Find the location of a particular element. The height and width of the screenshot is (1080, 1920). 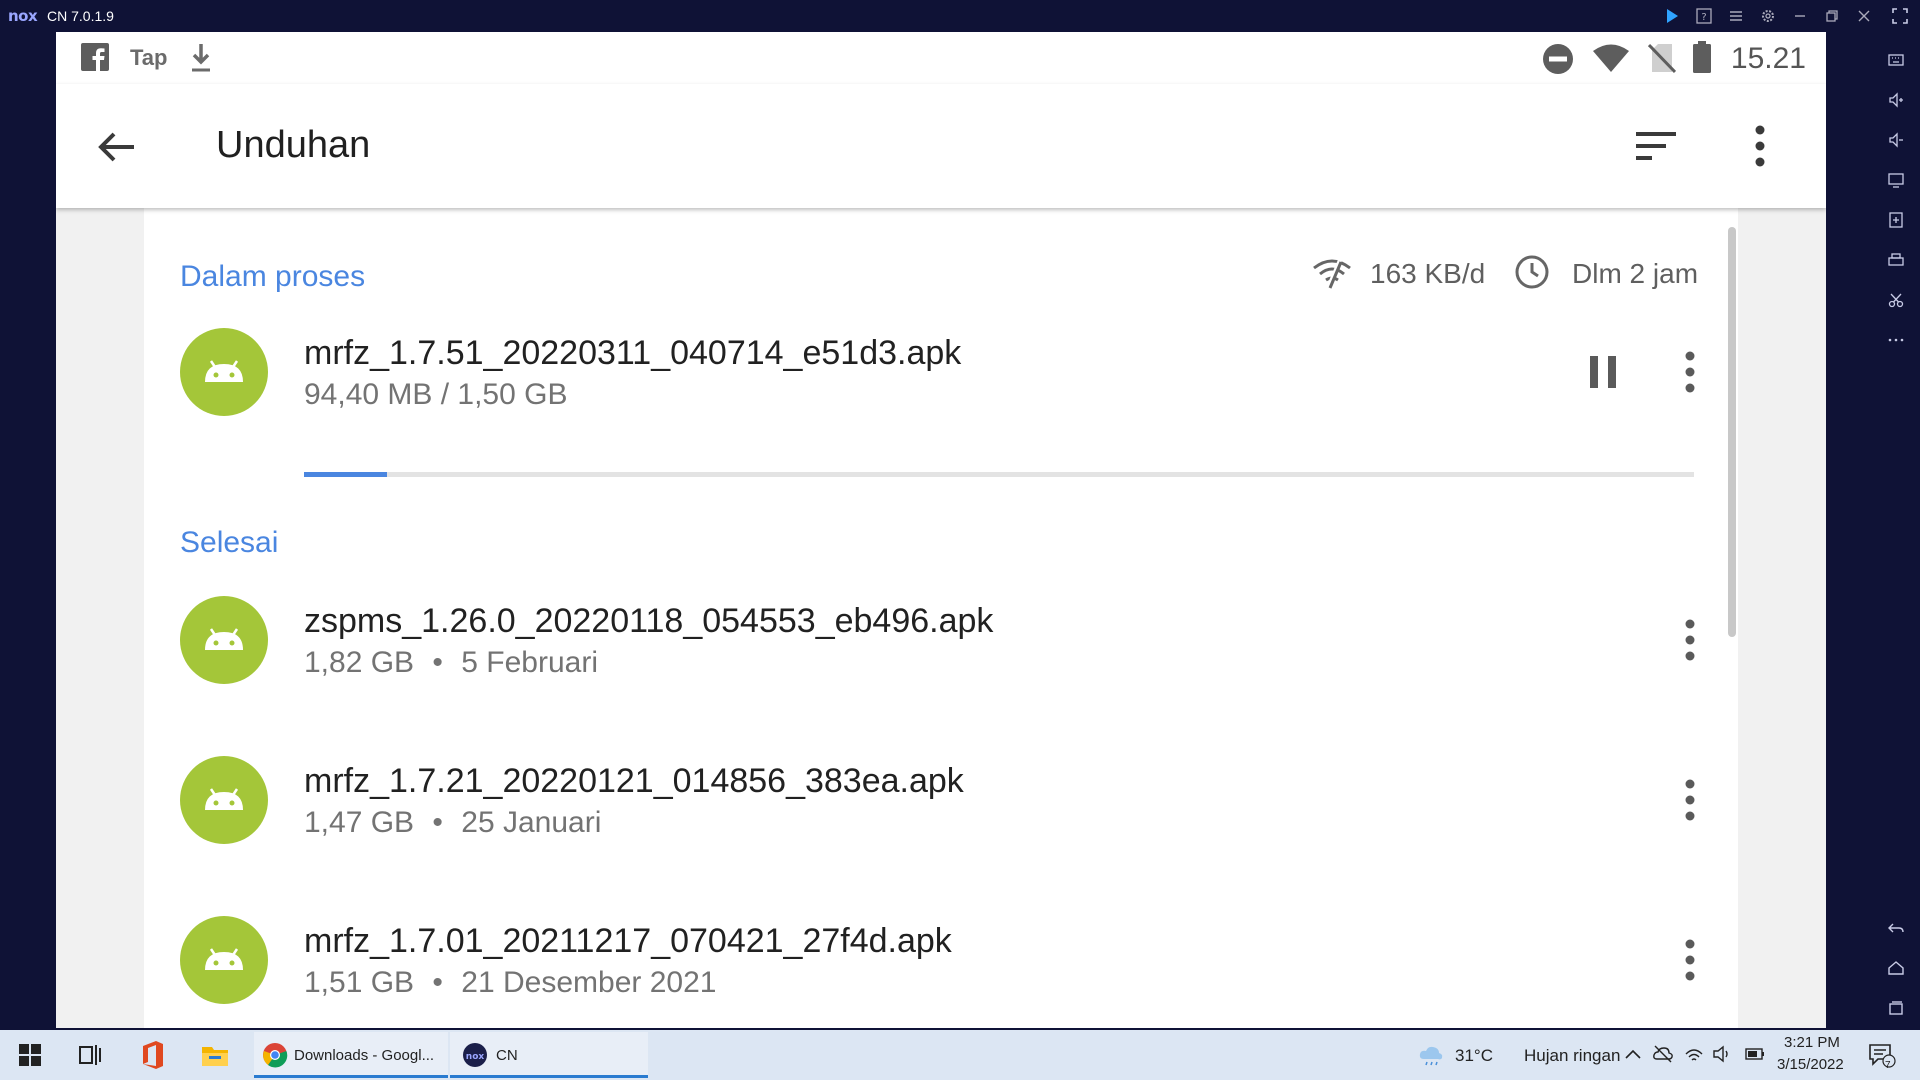

menu-icon is located at coordinates (1736, 16).